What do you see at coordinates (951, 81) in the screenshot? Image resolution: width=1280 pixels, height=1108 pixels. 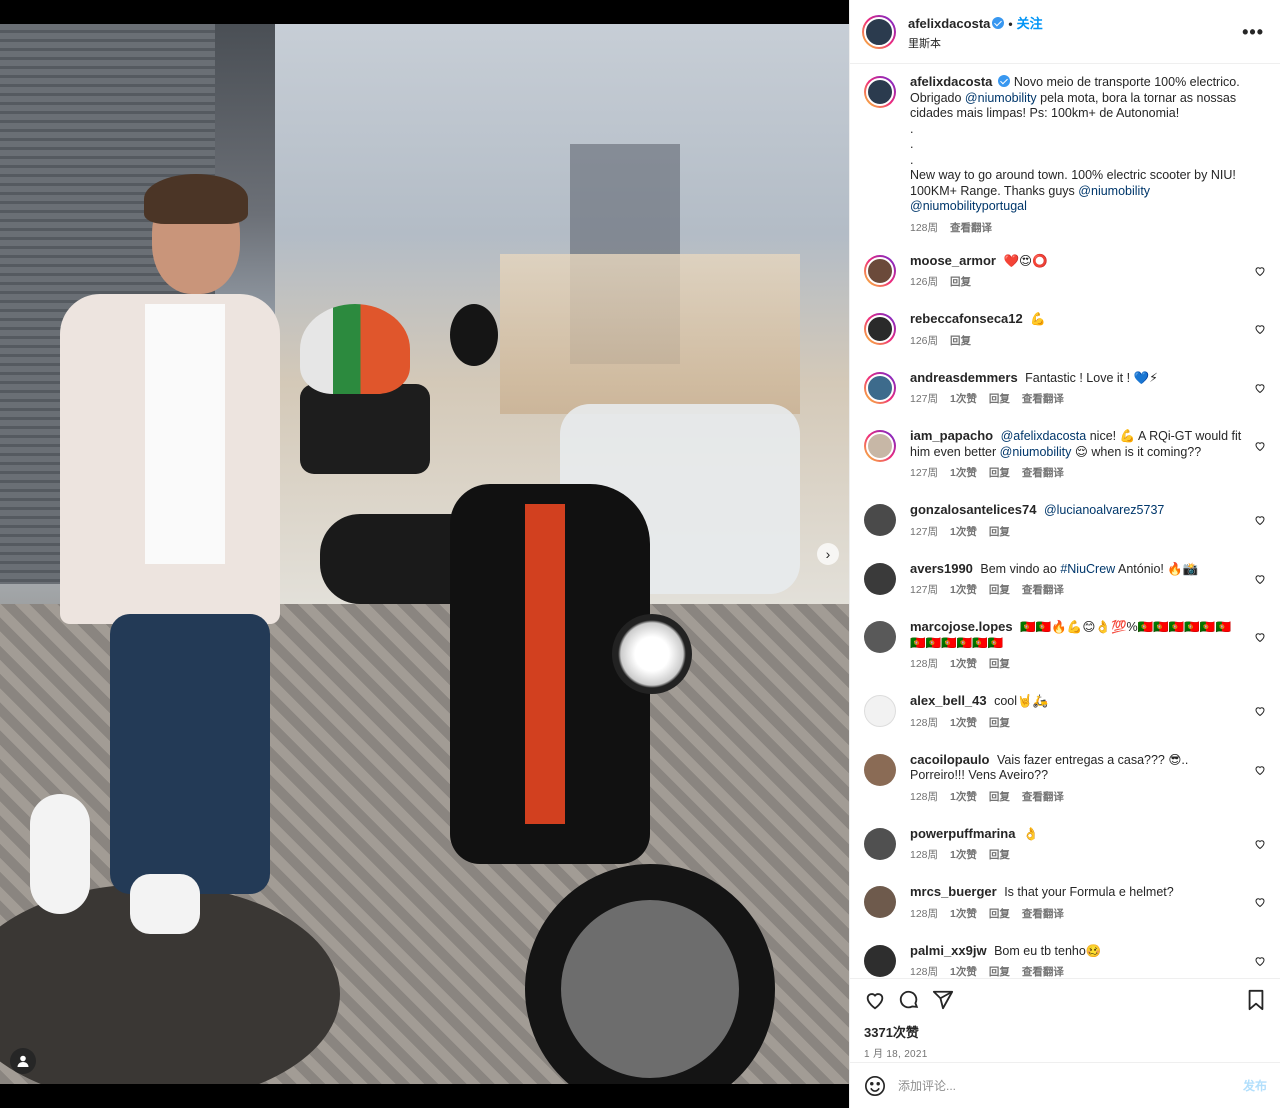 I see `caption-username: afelixdacosta` at bounding box center [951, 81].